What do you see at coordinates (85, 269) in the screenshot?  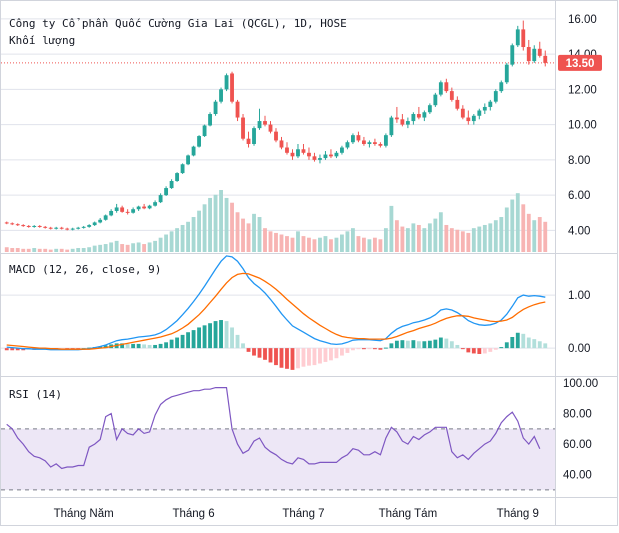 I see `macd-label: MACD (12, 26, close, 9)` at bounding box center [85, 269].